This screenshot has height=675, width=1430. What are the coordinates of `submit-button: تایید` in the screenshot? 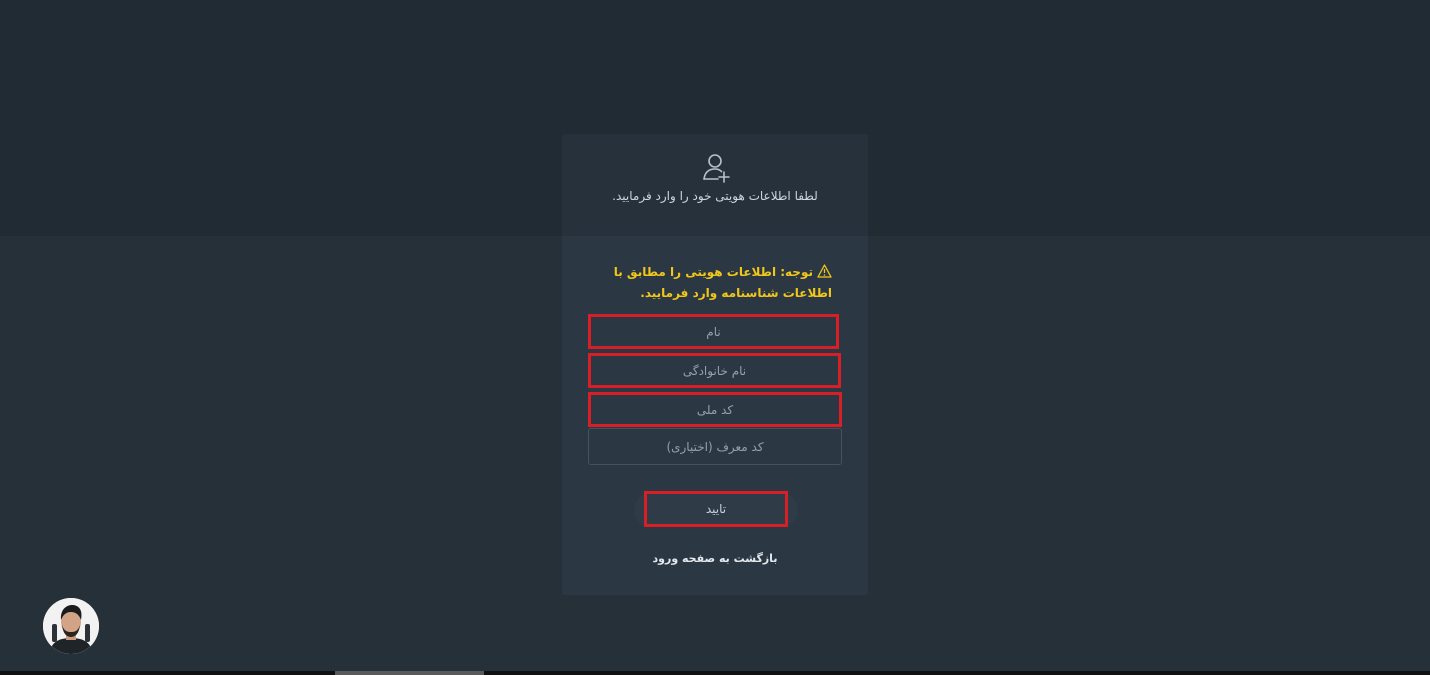 It's located at (716, 509).